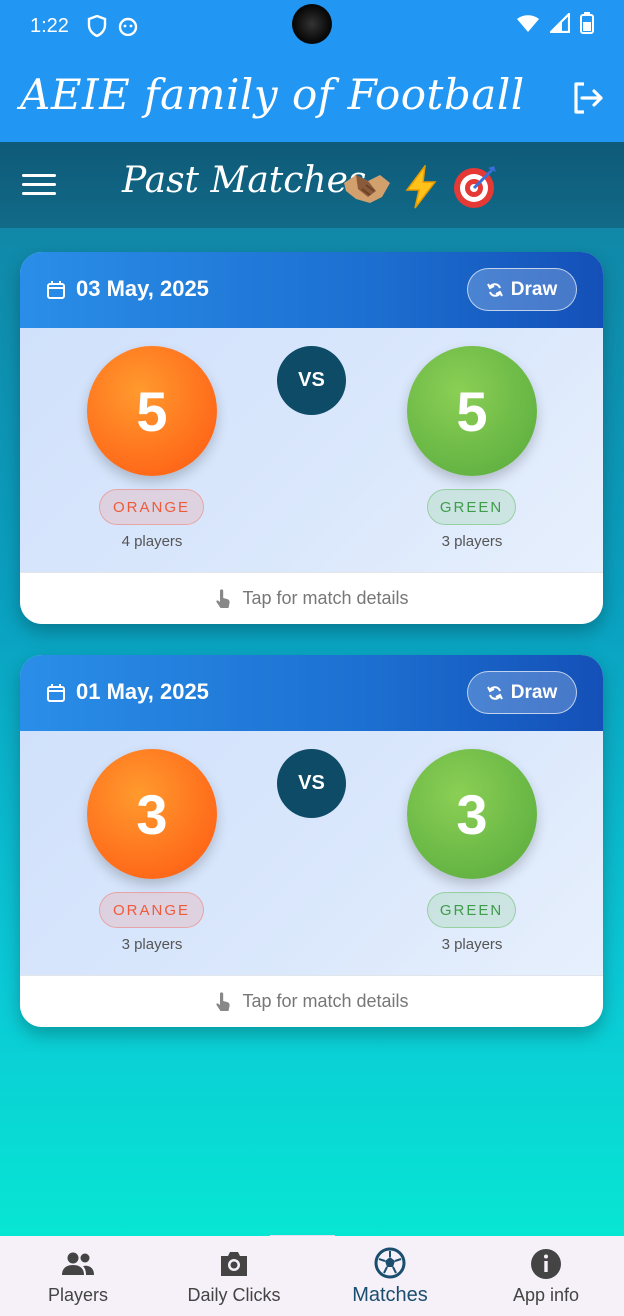 Image resolution: width=624 pixels, height=1316 pixels. What do you see at coordinates (390, 1294) in the screenshot?
I see `nav-label: Matches` at bounding box center [390, 1294].